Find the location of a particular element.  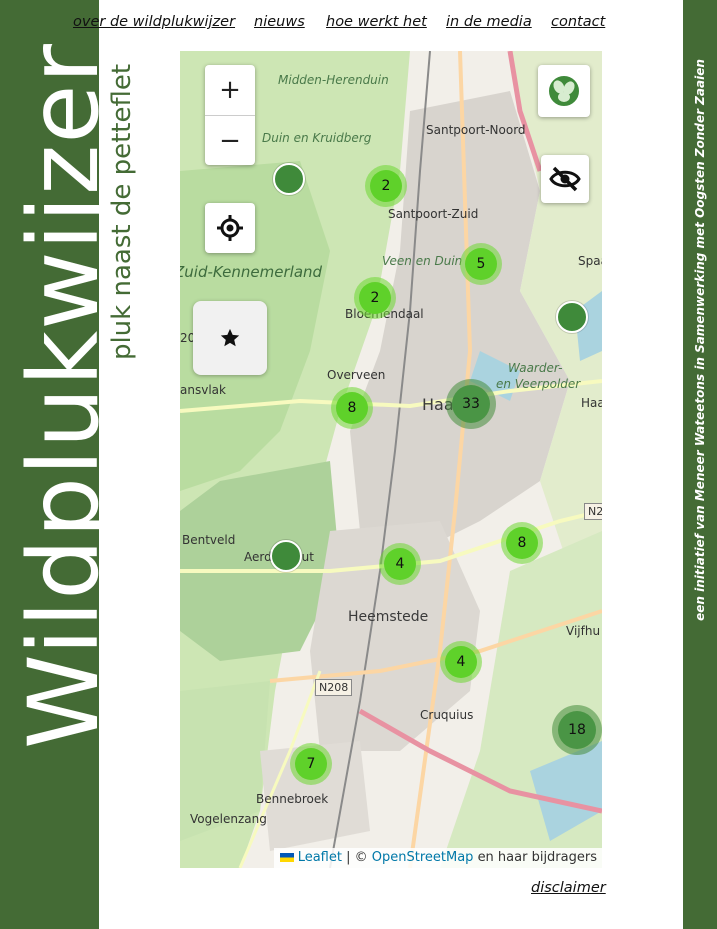

star-icon is located at coordinates (230, 337).